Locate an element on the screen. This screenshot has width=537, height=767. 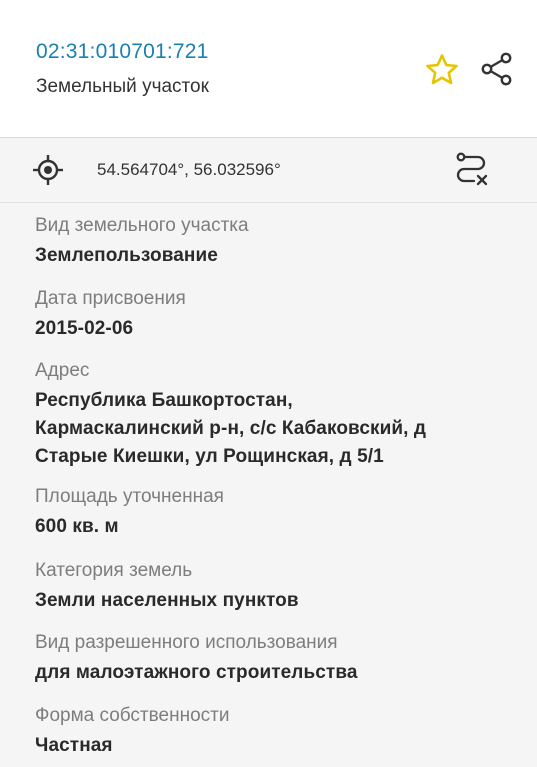
object-type-label: Земельный участок is located at coordinates (122, 86).